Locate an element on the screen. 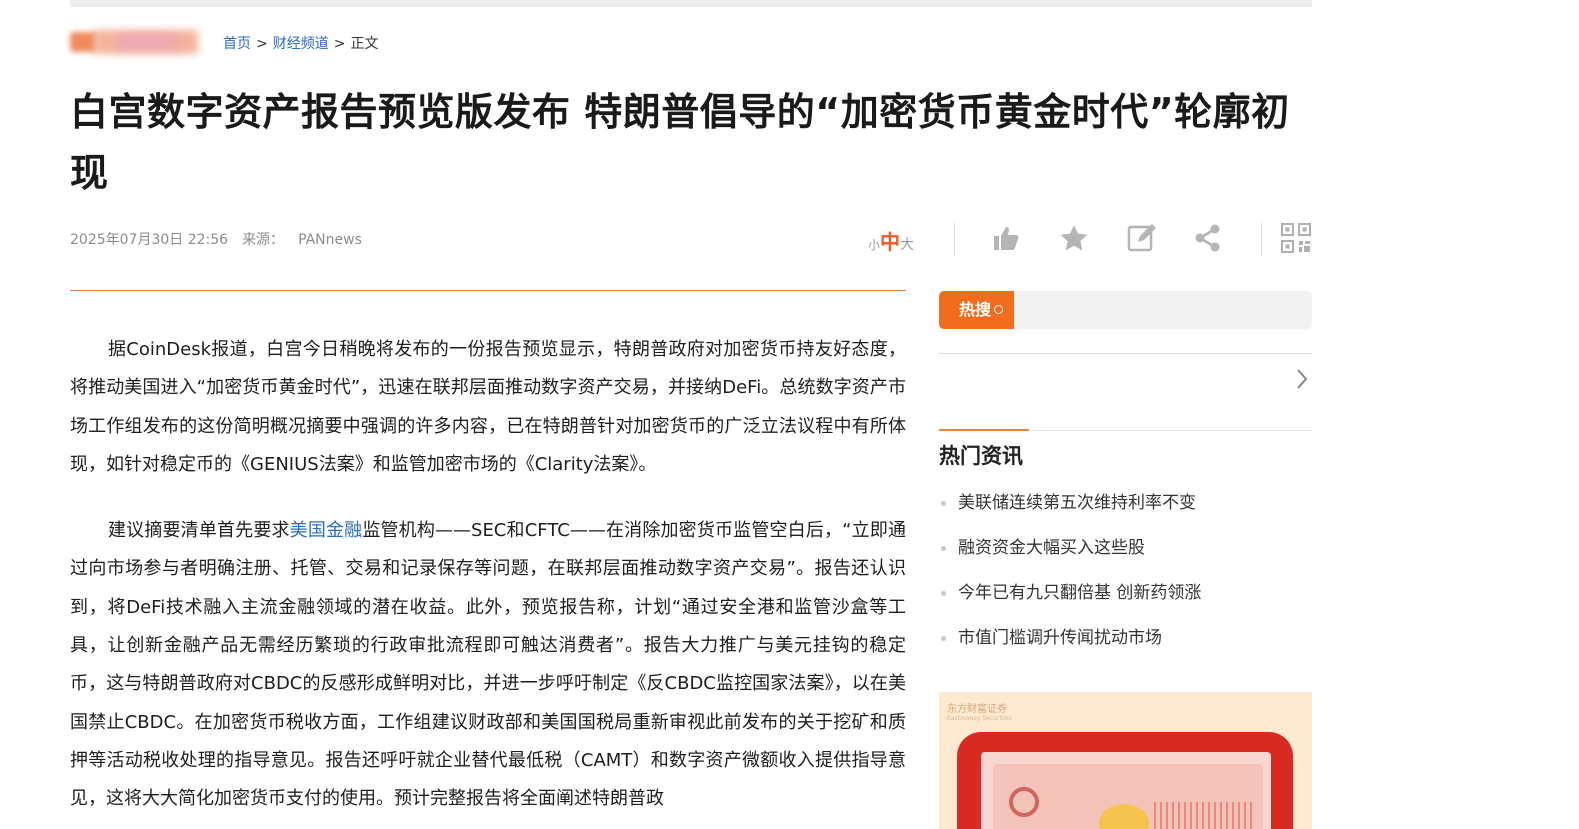  share-icon is located at coordinates (1208, 238).